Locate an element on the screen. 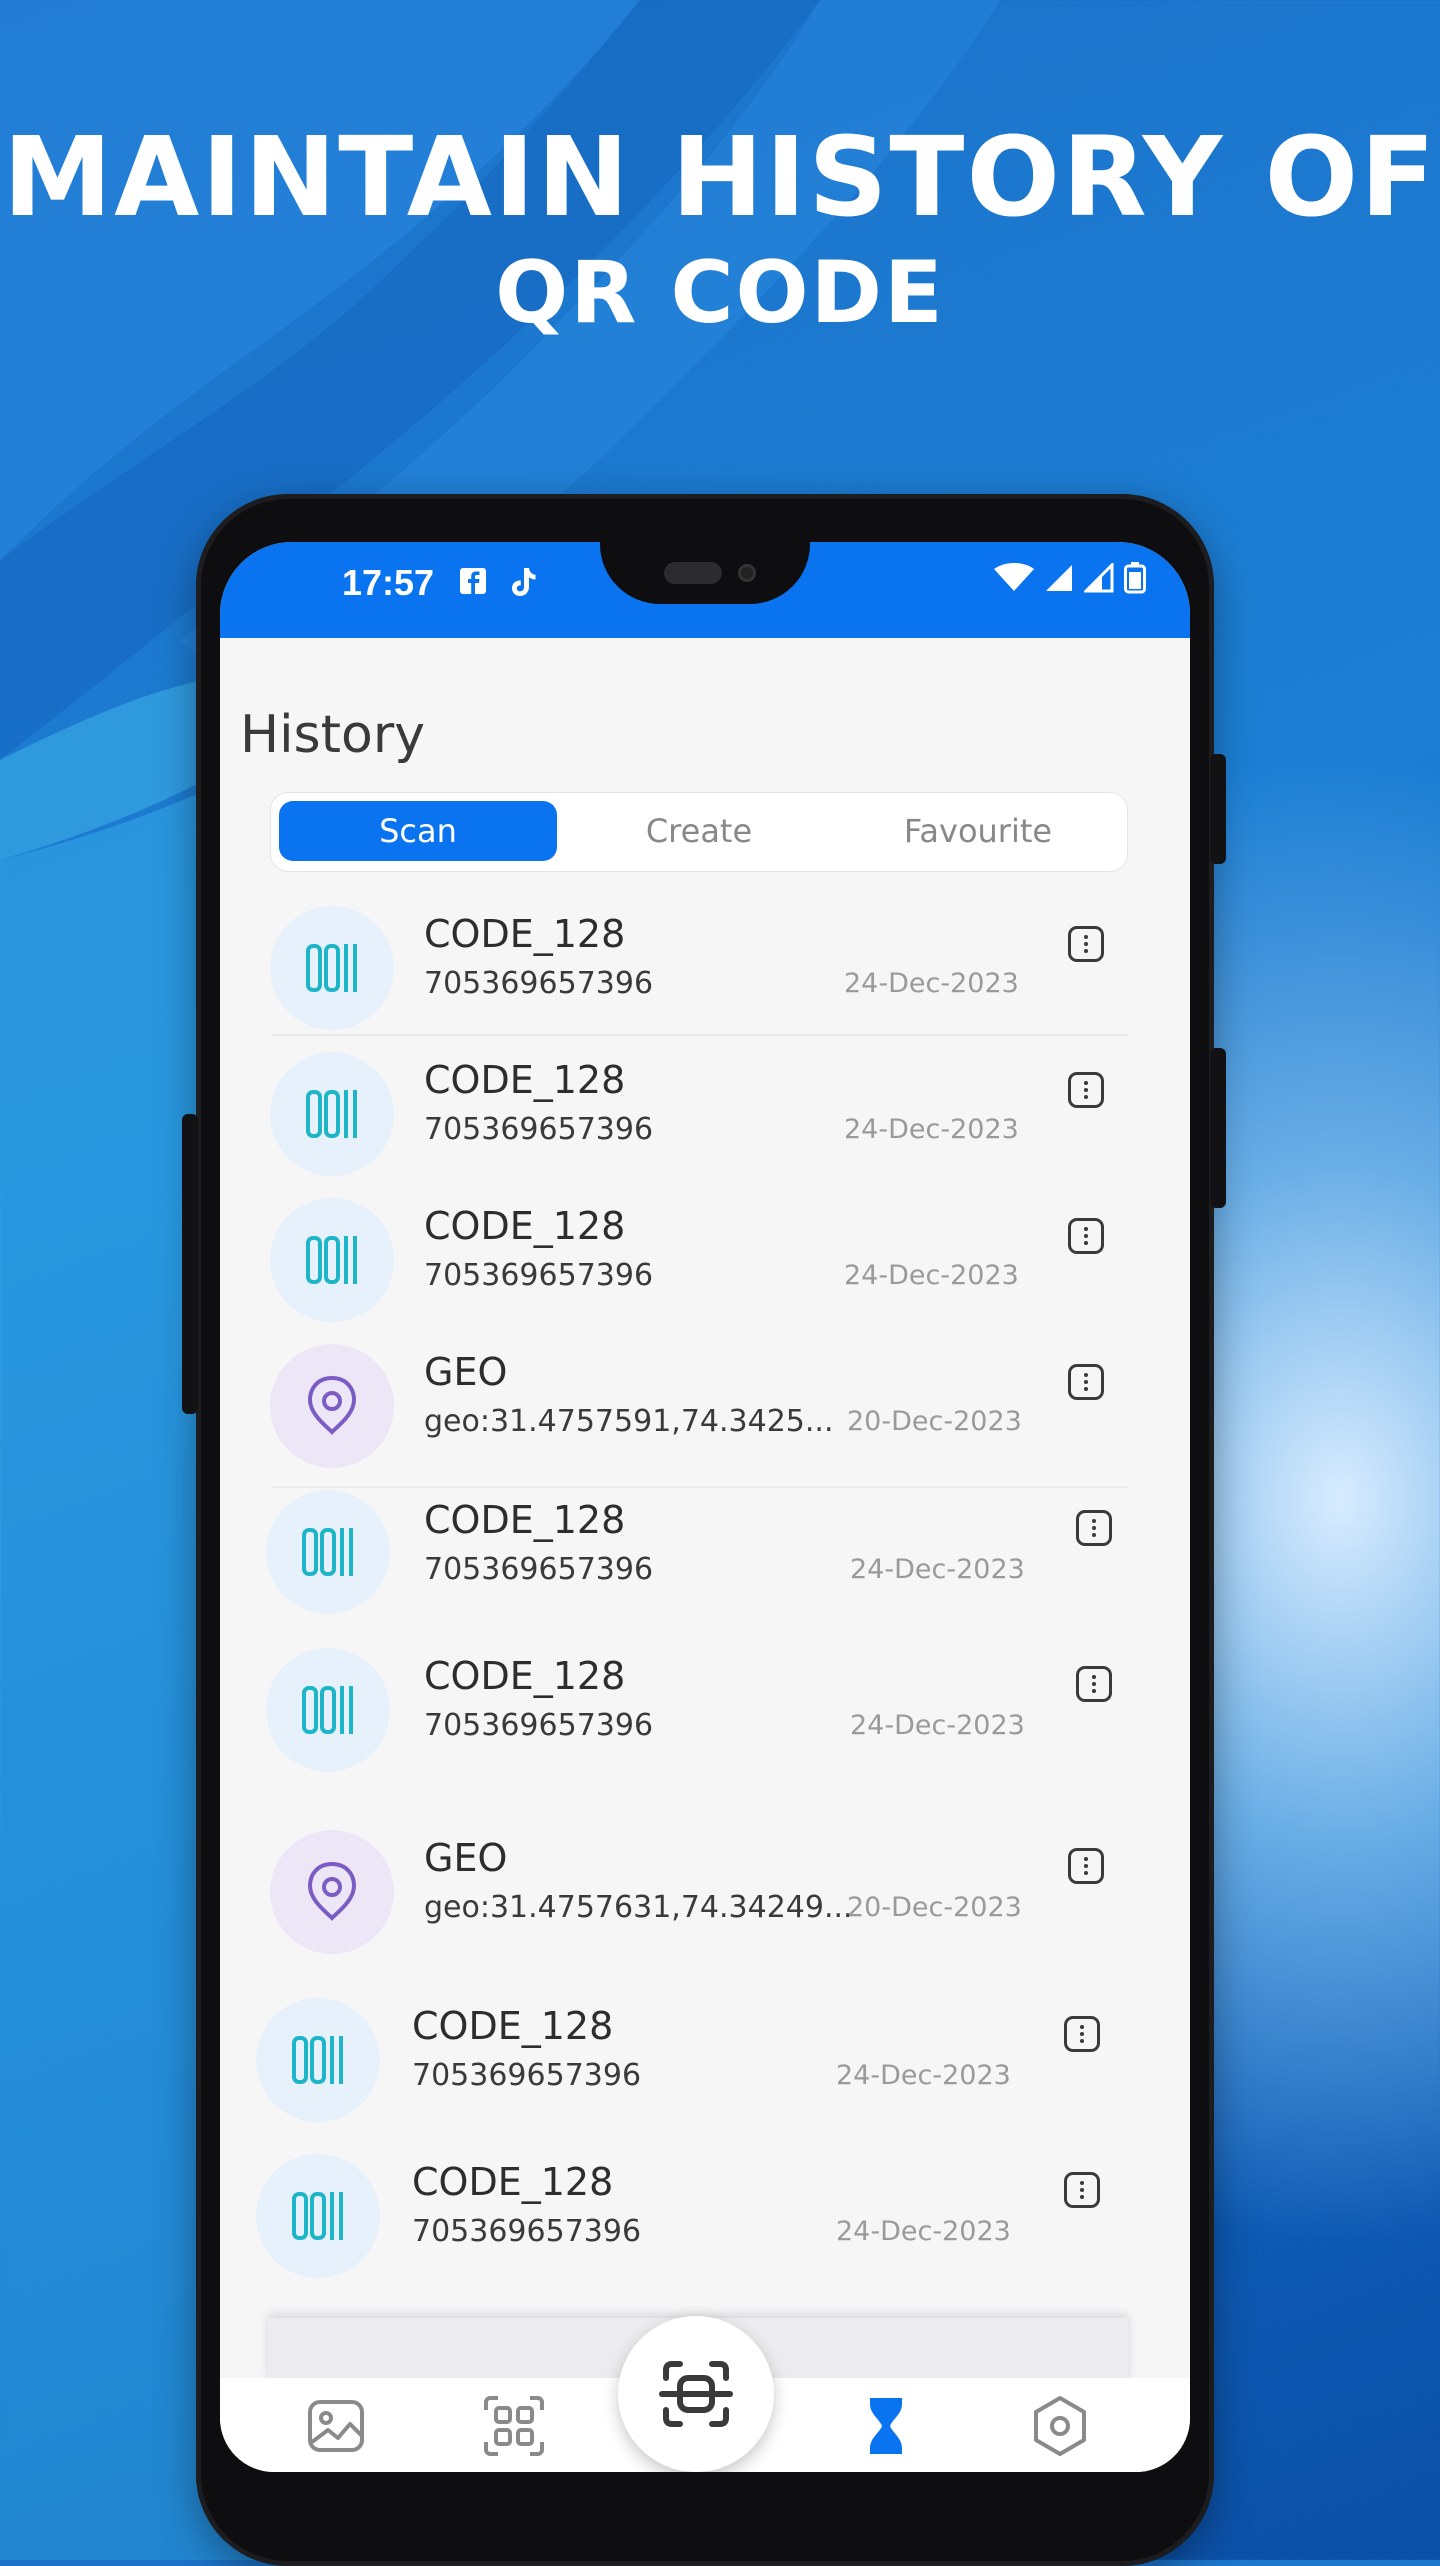 This screenshot has width=1440, height=2566. camera-notch is located at coordinates (705, 573).